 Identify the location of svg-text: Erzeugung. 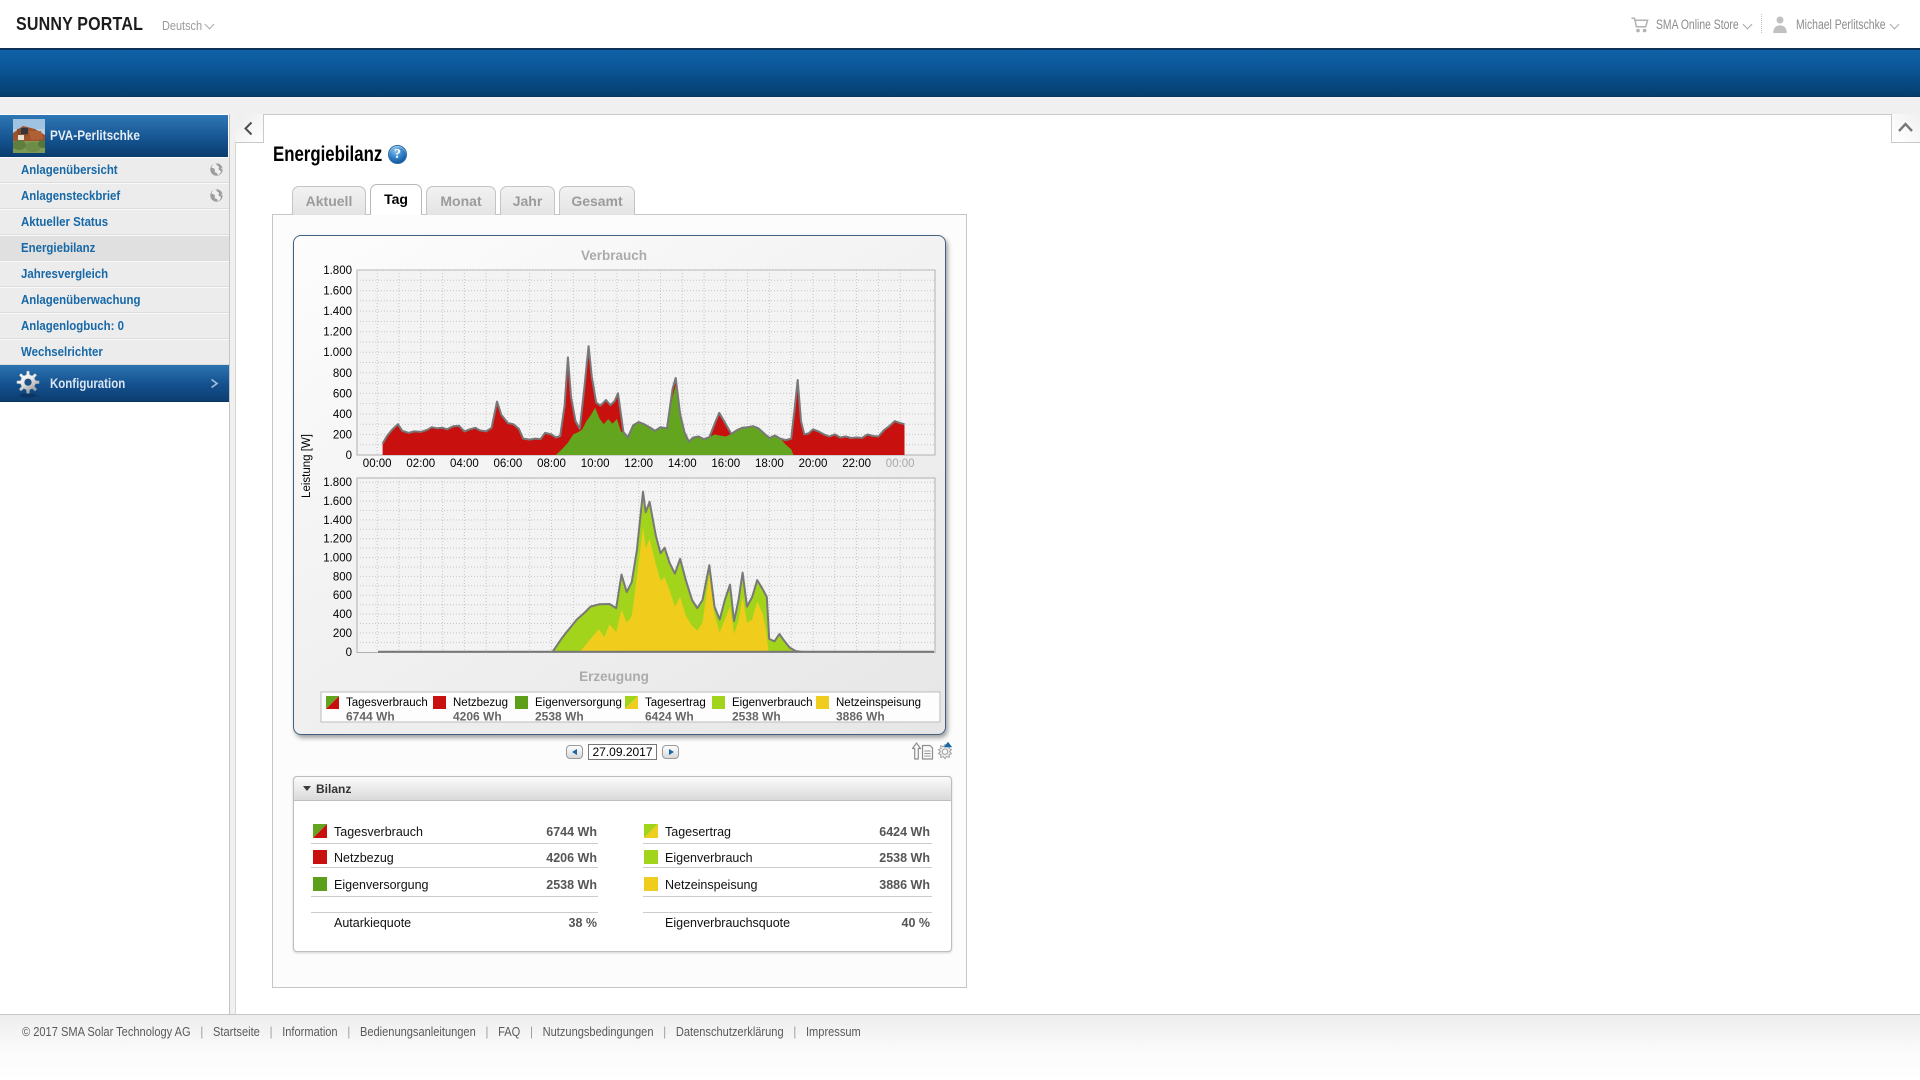
(614, 676).